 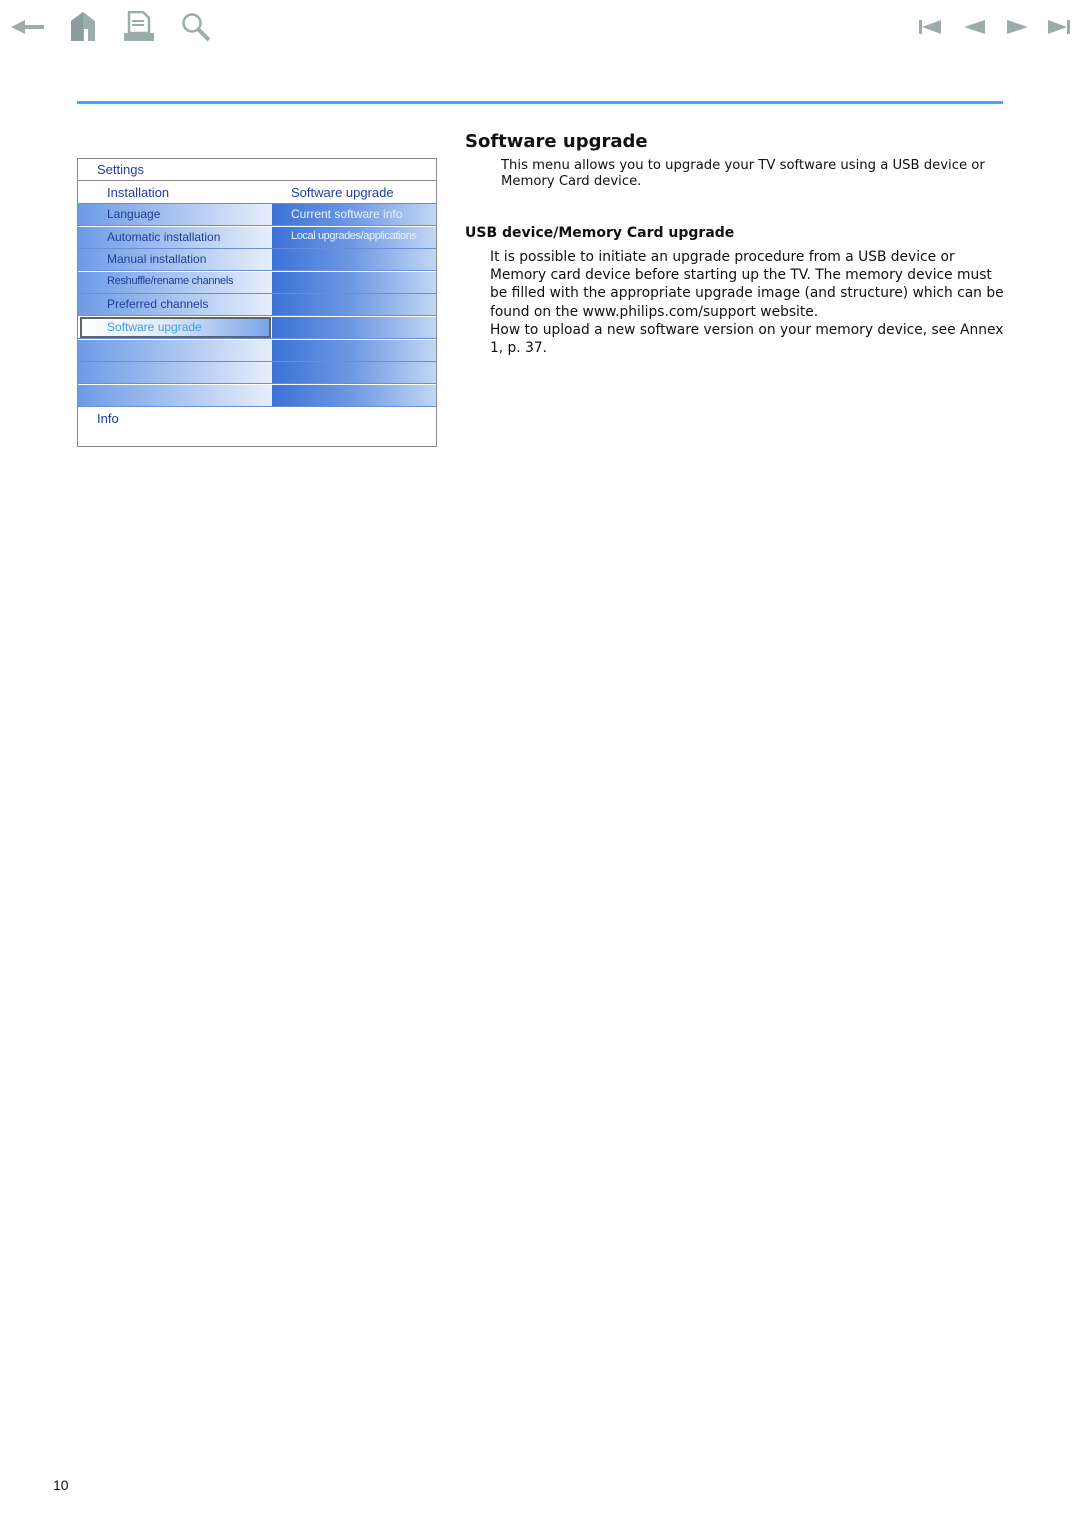 What do you see at coordinates (257, 328) in the screenshot?
I see `menu-row: Software upgrade` at bounding box center [257, 328].